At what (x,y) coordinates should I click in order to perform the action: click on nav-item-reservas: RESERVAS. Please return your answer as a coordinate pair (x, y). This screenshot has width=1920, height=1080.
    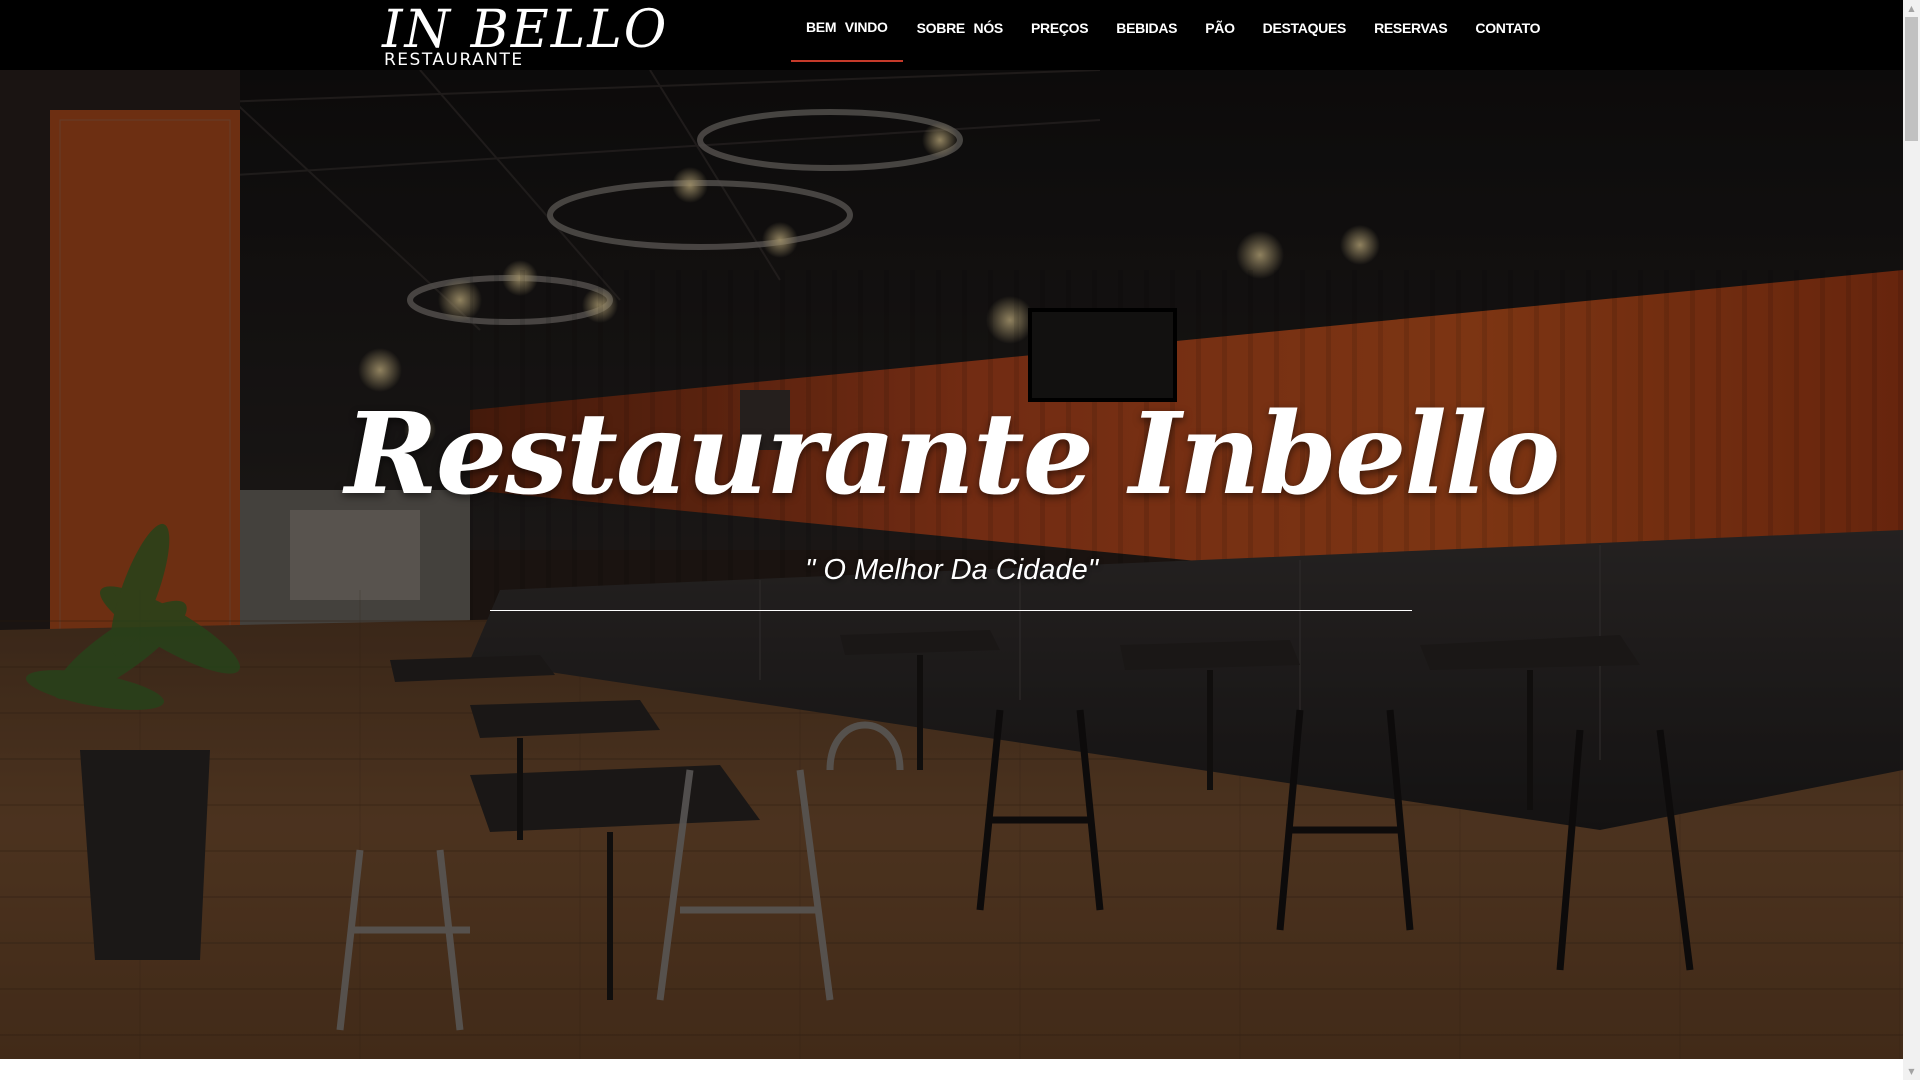
    Looking at the image, I should click on (1410, 31).